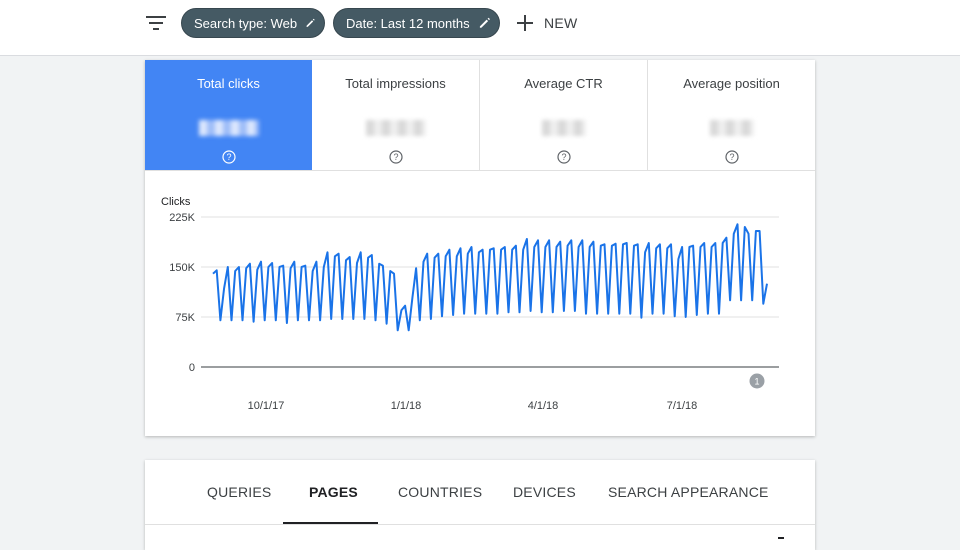  I want to click on clicks-series-line, so click(490, 277).